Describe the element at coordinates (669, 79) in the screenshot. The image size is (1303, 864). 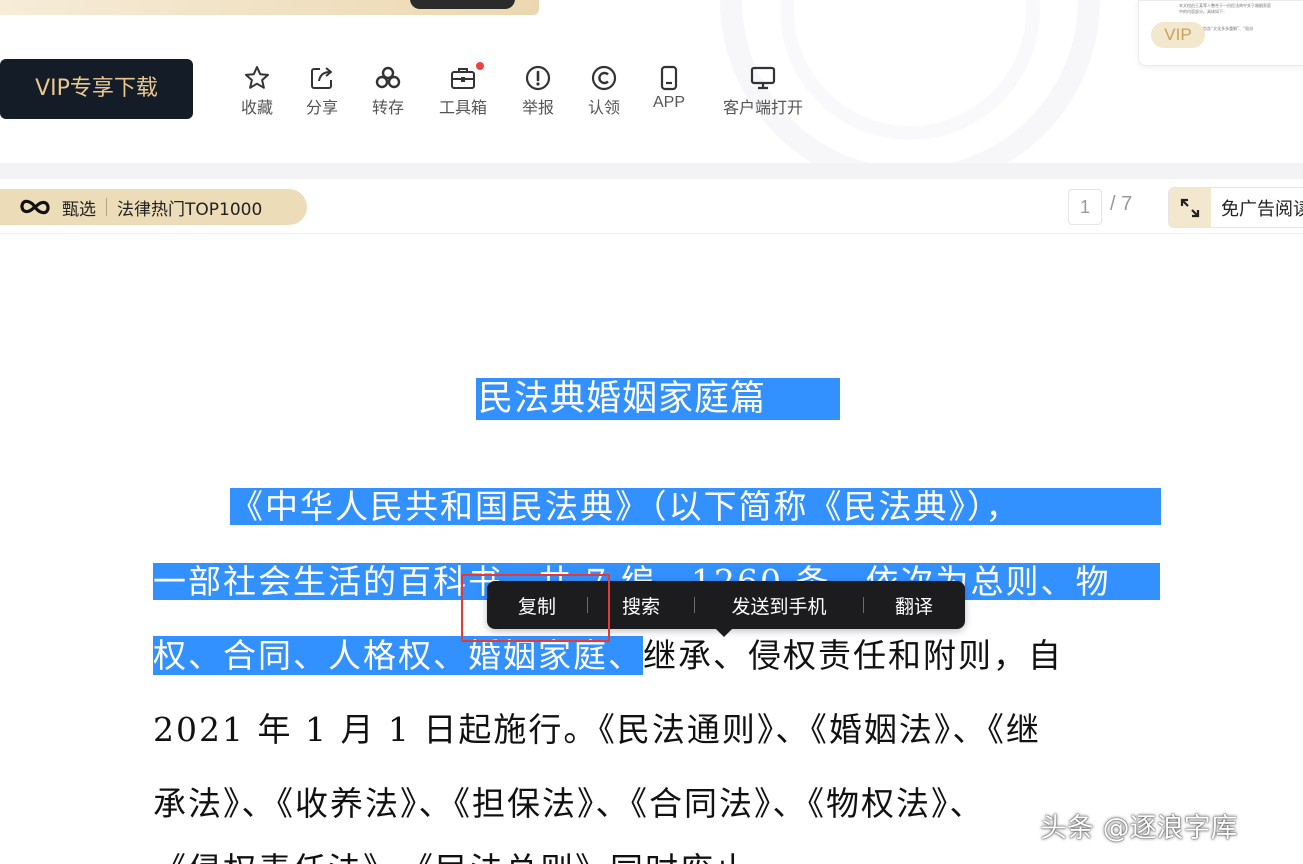
I see `phone-icon` at that location.